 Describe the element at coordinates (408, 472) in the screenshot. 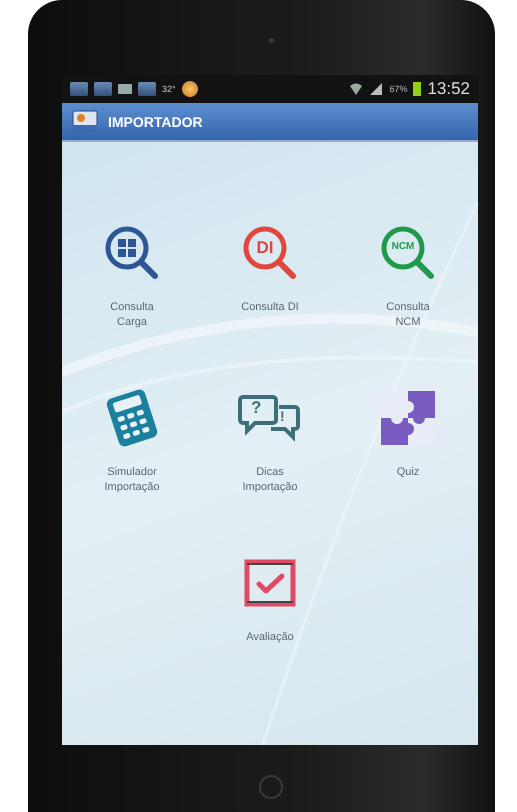

I see `tile-label: Quiz` at that location.